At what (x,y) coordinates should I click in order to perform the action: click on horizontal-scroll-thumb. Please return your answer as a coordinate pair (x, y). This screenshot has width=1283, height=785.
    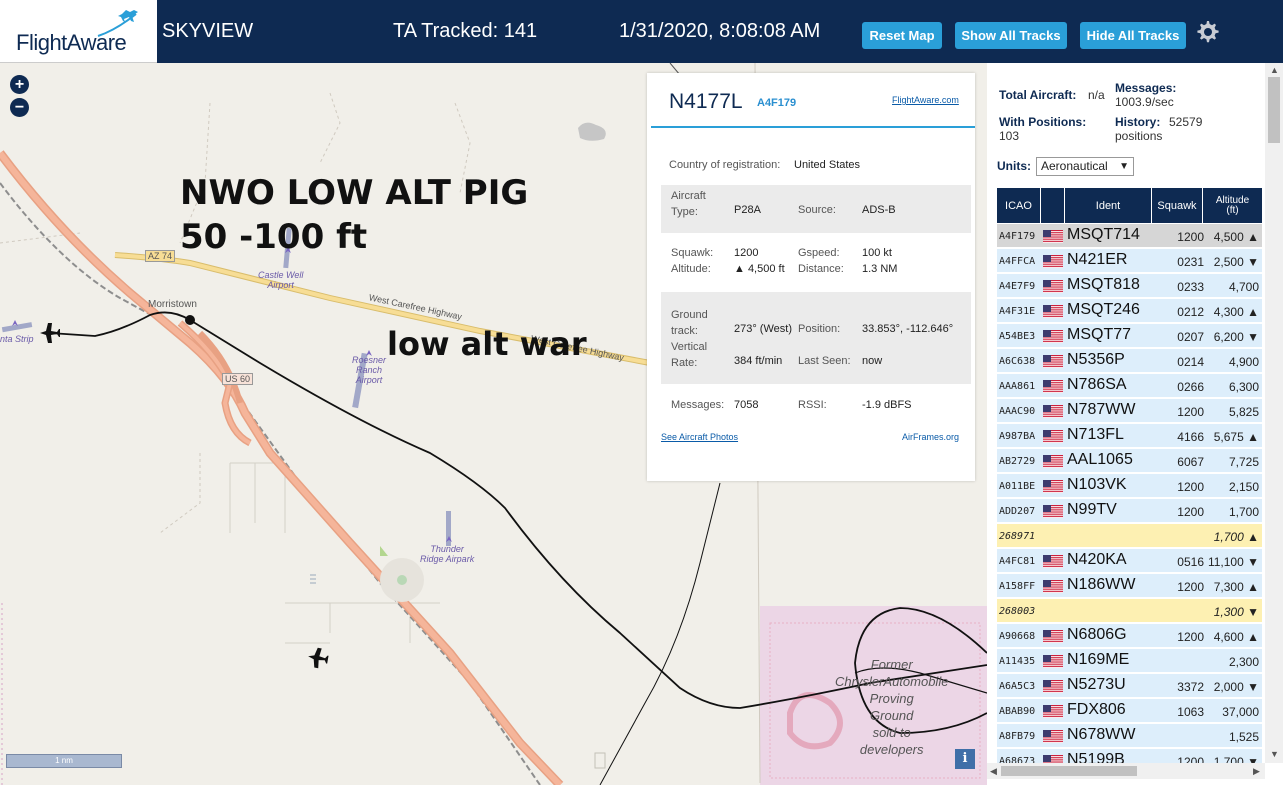
    Looking at the image, I should click on (1069, 771).